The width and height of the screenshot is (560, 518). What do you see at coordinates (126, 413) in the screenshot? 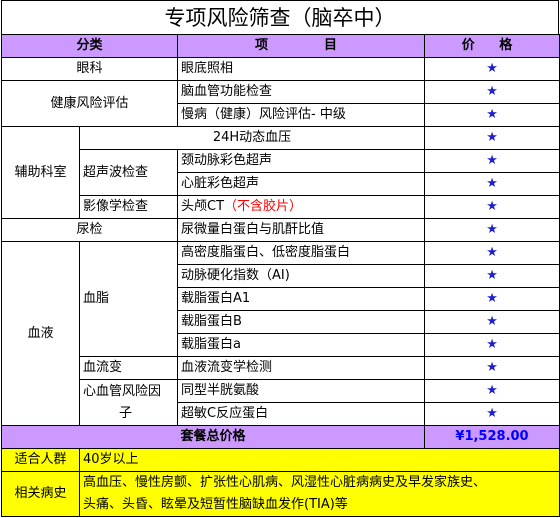
I see `subcategory-cardio-line2: 子` at bounding box center [126, 413].